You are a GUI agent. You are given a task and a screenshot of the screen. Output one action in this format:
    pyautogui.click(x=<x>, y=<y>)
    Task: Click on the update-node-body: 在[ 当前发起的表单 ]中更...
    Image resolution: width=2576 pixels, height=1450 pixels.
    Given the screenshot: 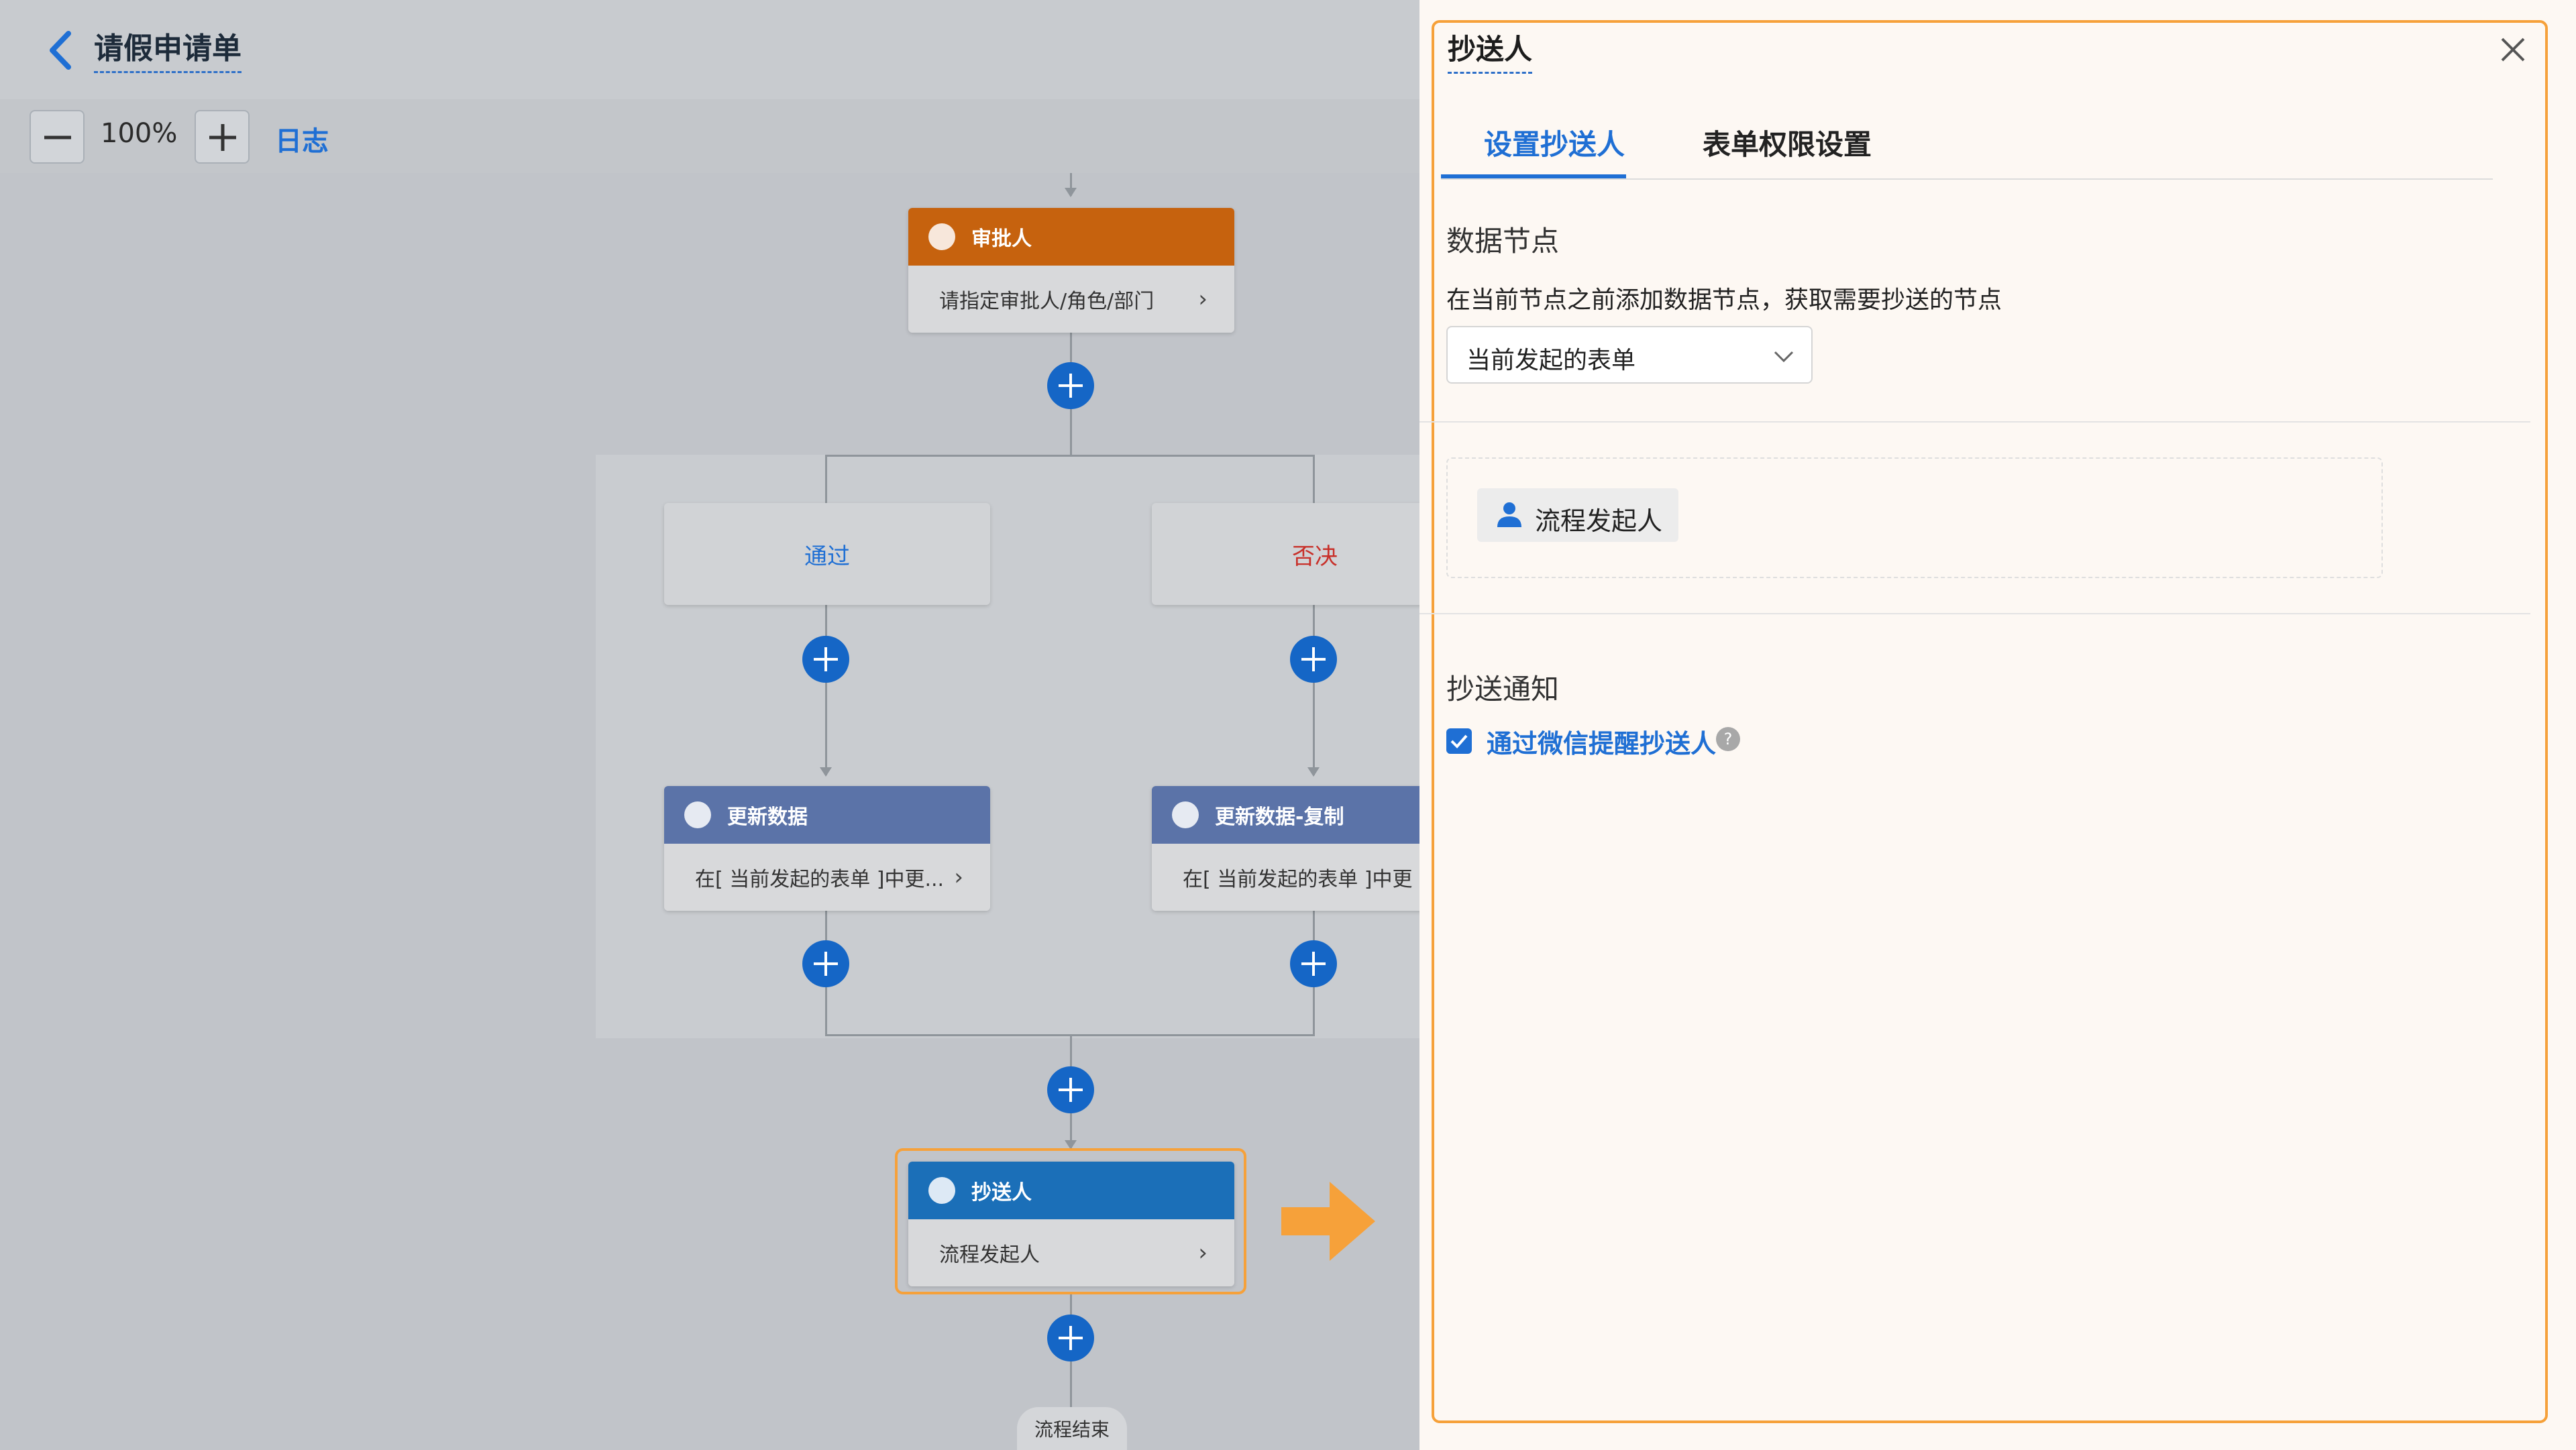 What is the action you would take?
    pyautogui.click(x=820, y=879)
    